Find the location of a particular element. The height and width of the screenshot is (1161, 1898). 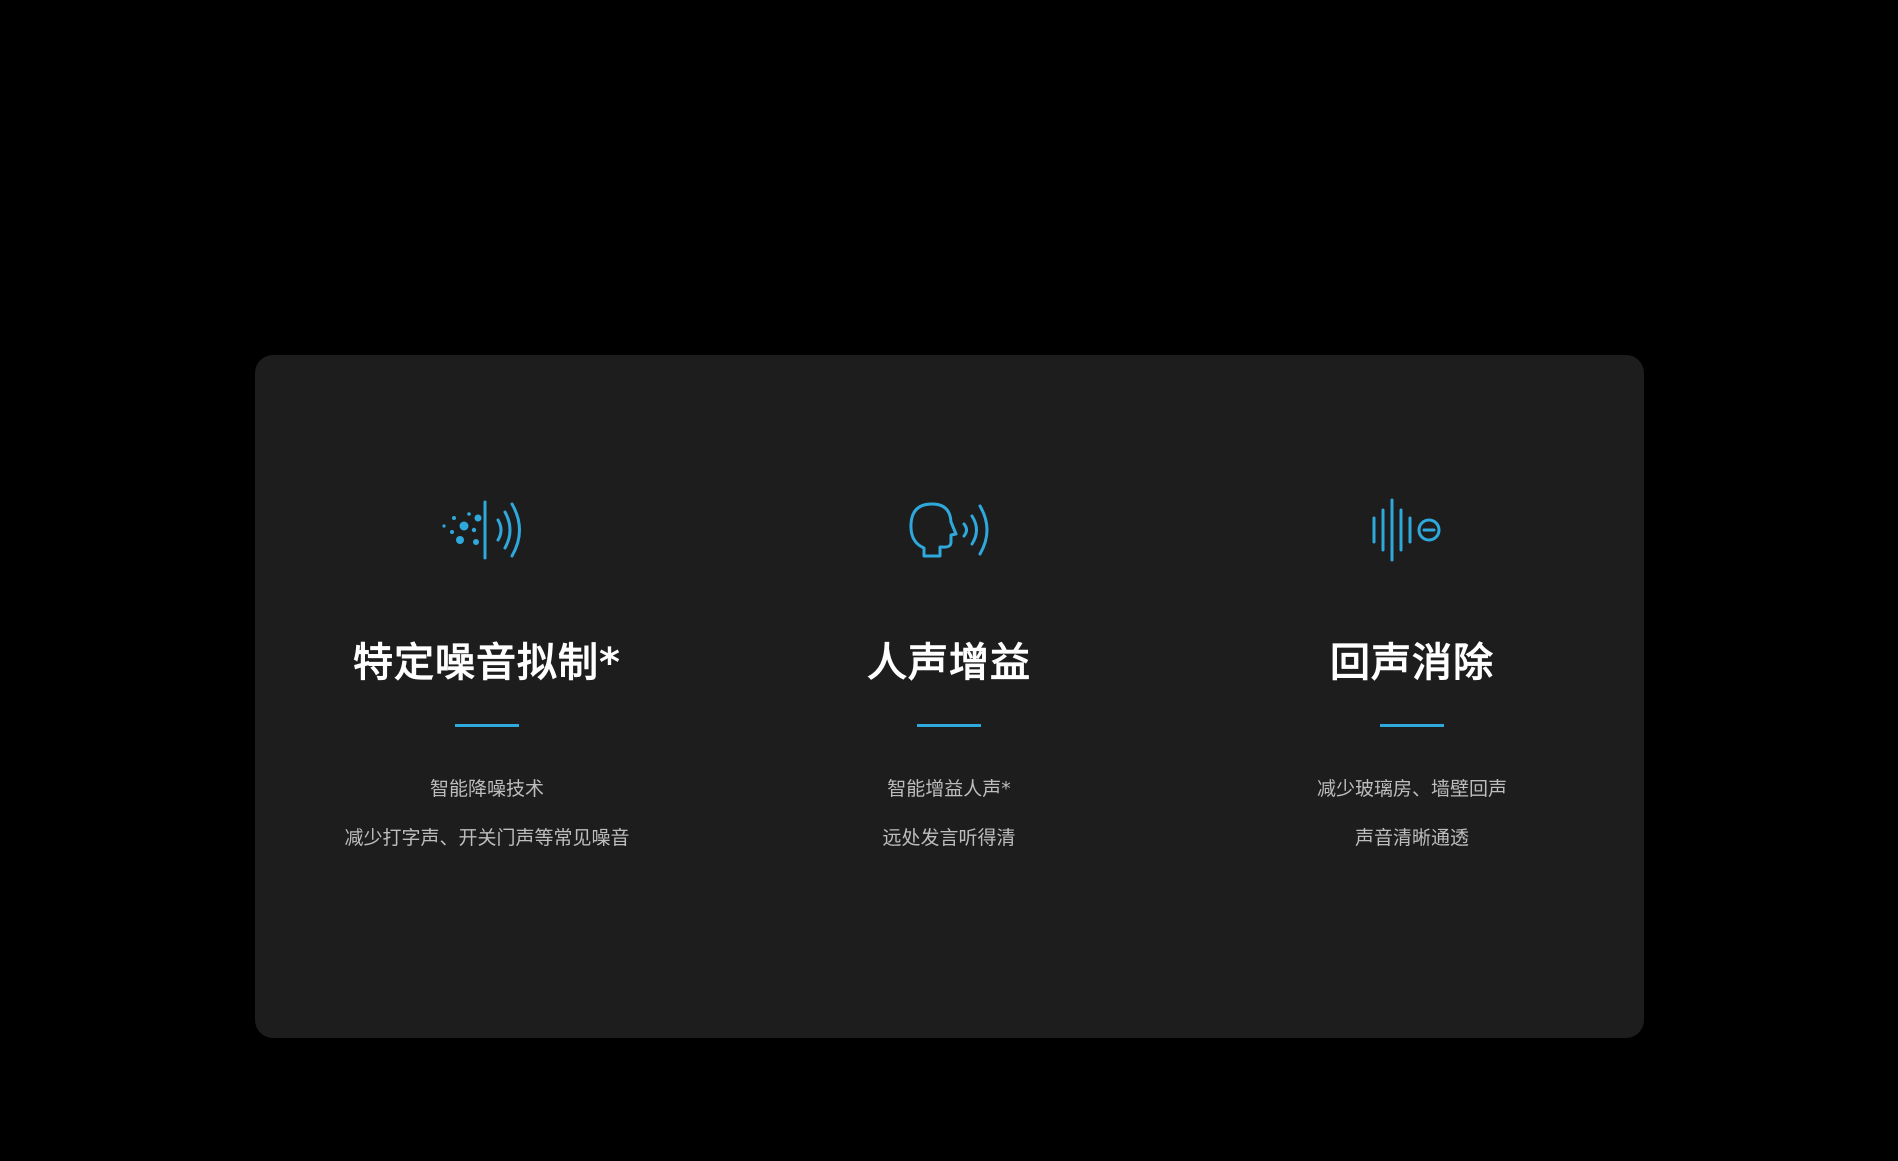

noise-suppression-icon is located at coordinates (487, 530).